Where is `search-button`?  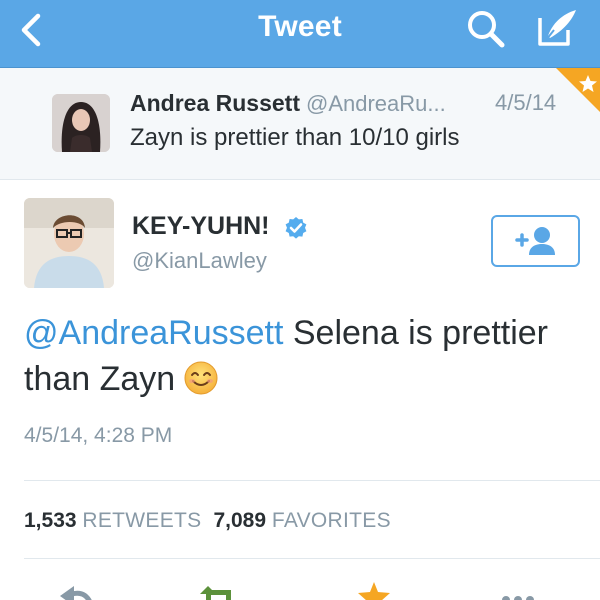 search-button is located at coordinates (486, 29).